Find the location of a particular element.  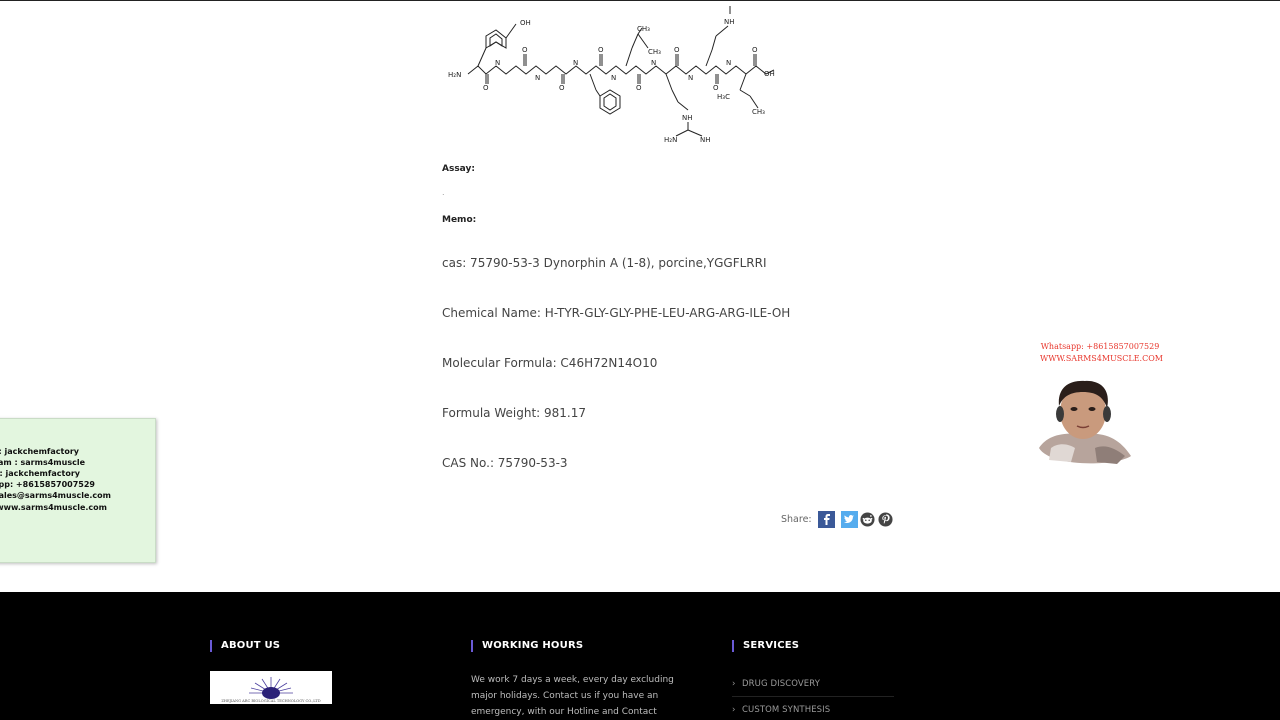

facebook-icon is located at coordinates (826, 519).